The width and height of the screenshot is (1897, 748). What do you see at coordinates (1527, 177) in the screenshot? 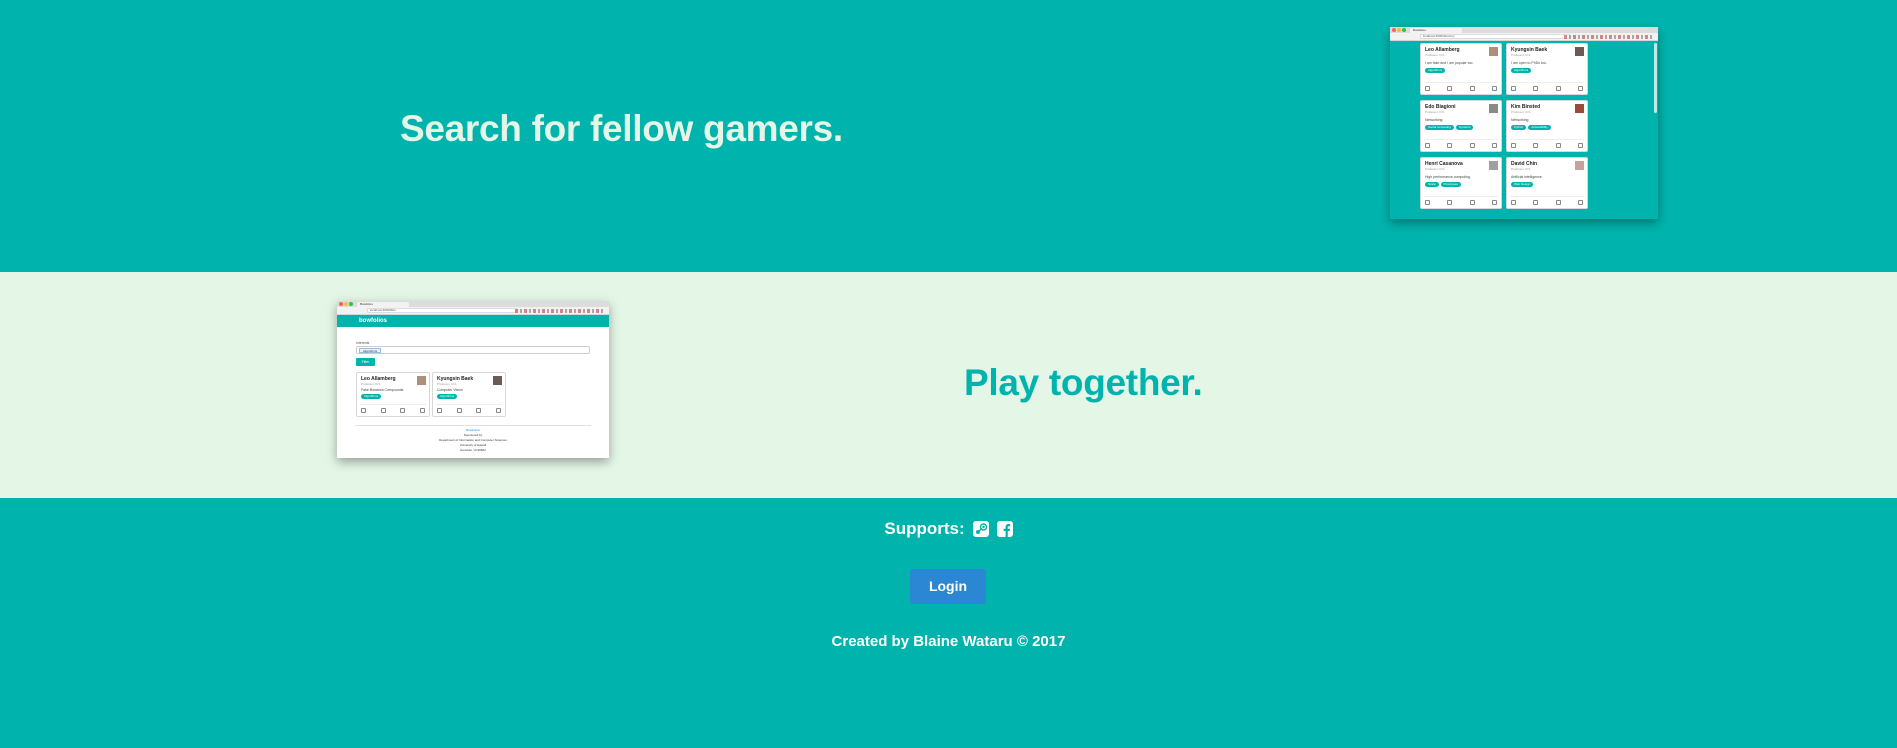
I see `card-description: Artificial intelligence.` at bounding box center [1527, 177].